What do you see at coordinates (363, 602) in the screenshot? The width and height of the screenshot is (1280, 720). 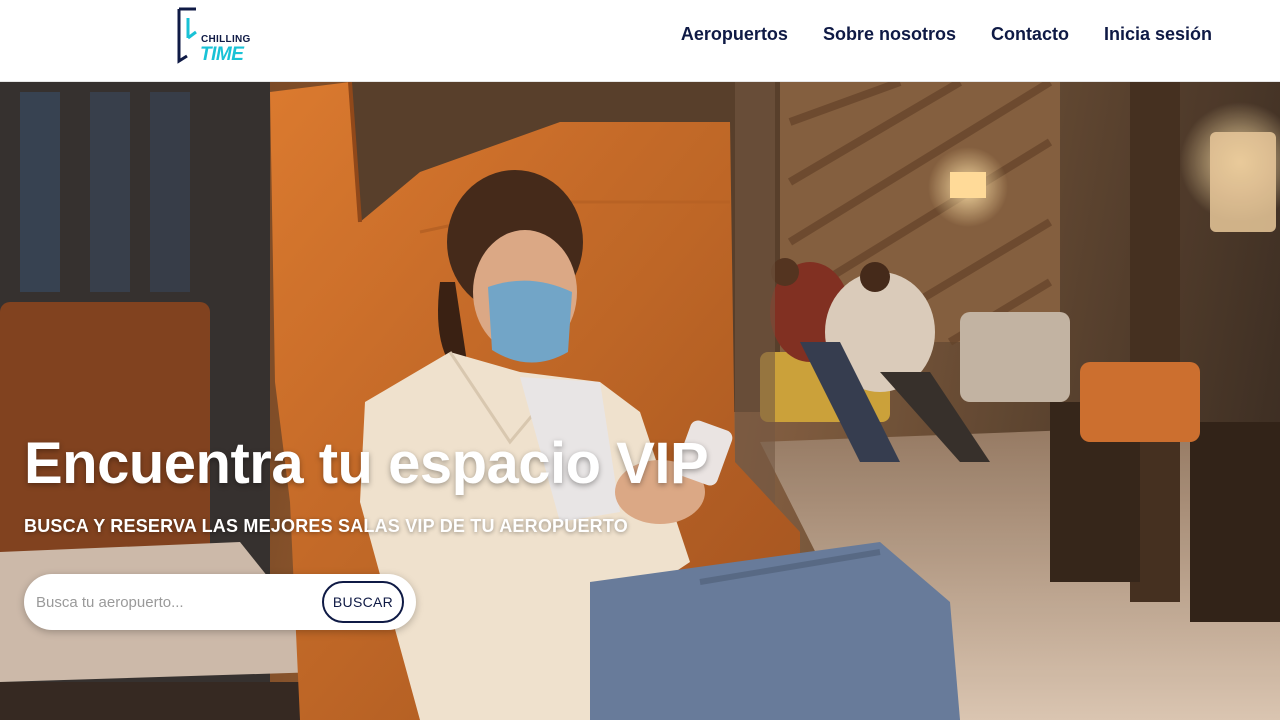 I see `search-button: BUSCAR` at bounding box center [363, 602].